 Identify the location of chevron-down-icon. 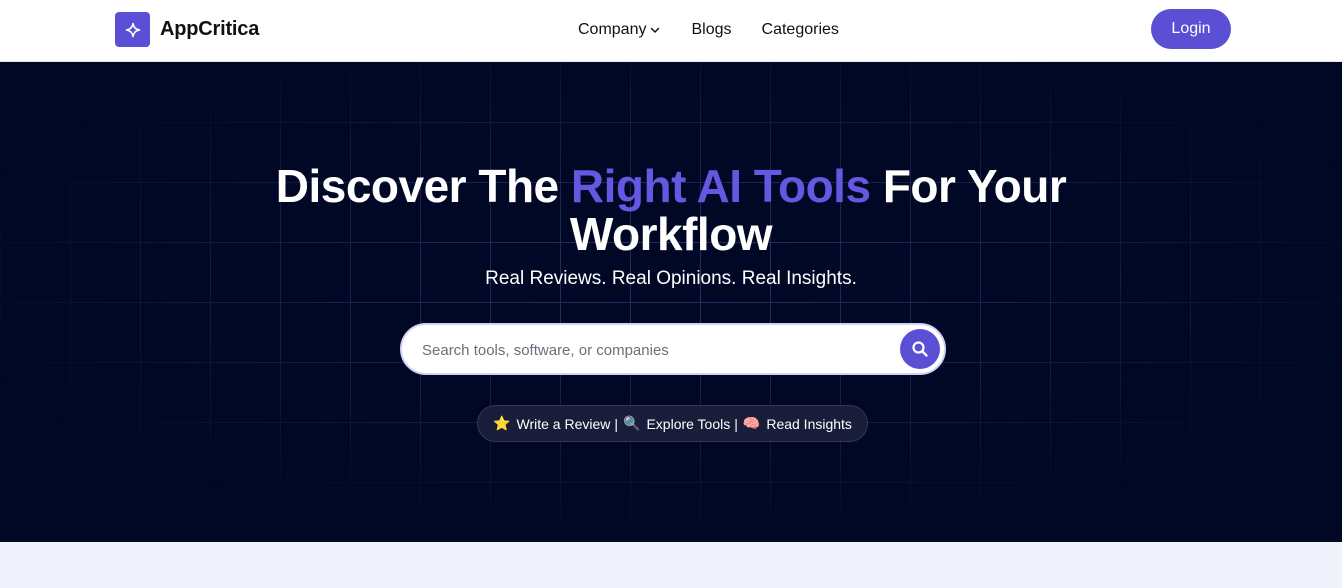
(655, 30).